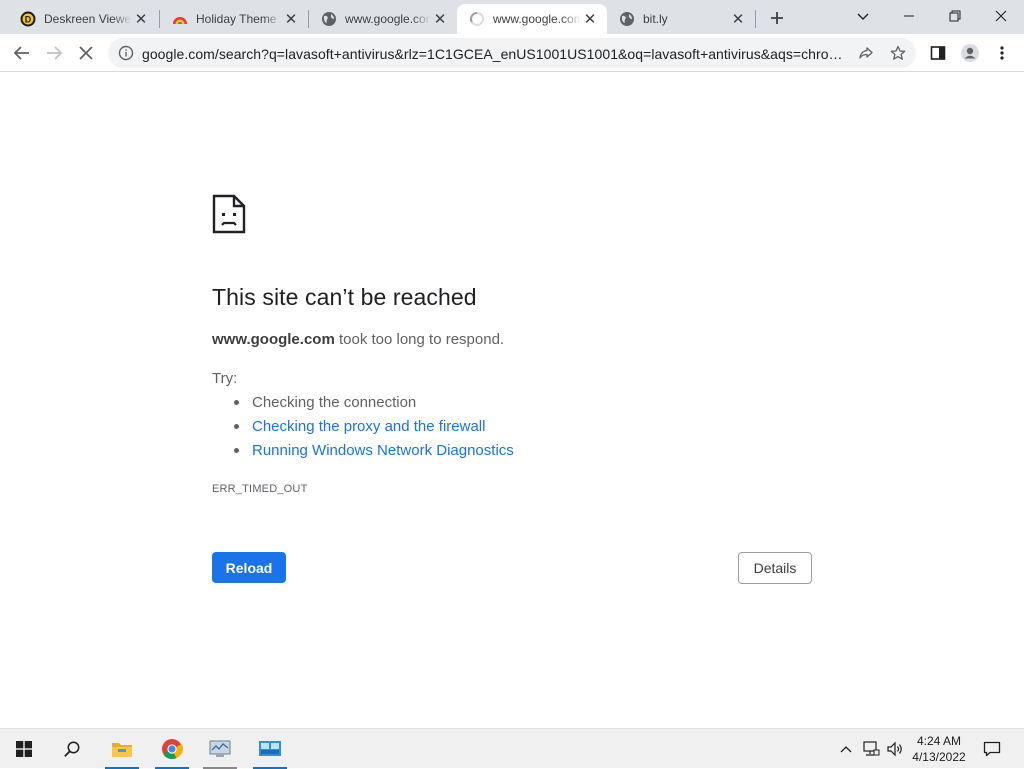  Describe the element at coordinates (898, 53) in the screenshot. I see `bookmark-star-icon` at that location.